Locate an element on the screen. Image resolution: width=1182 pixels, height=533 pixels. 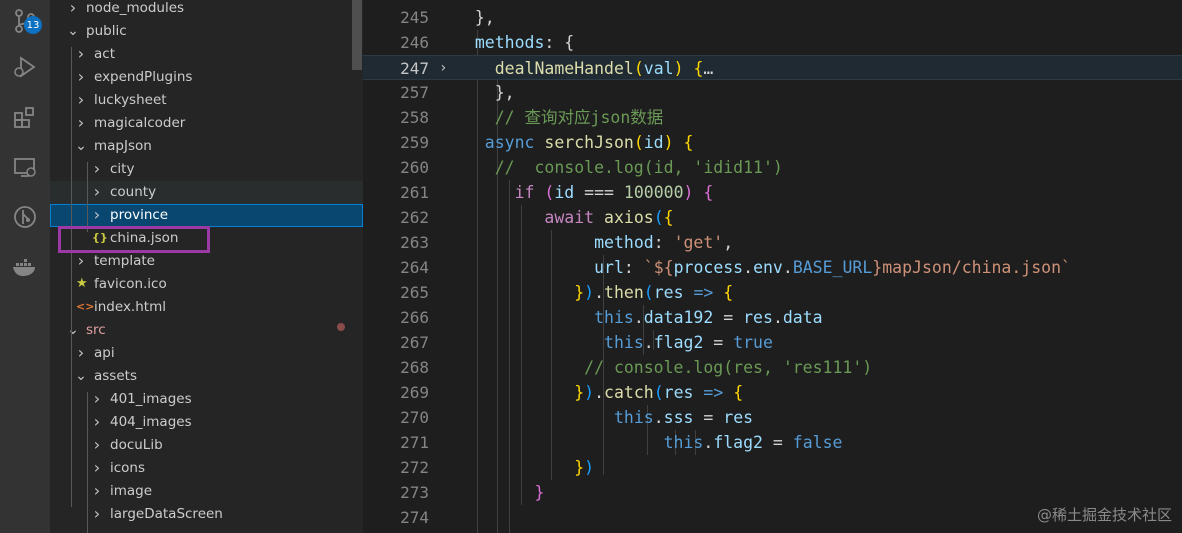
git-graph-icon is located at coordinates (25, 217).